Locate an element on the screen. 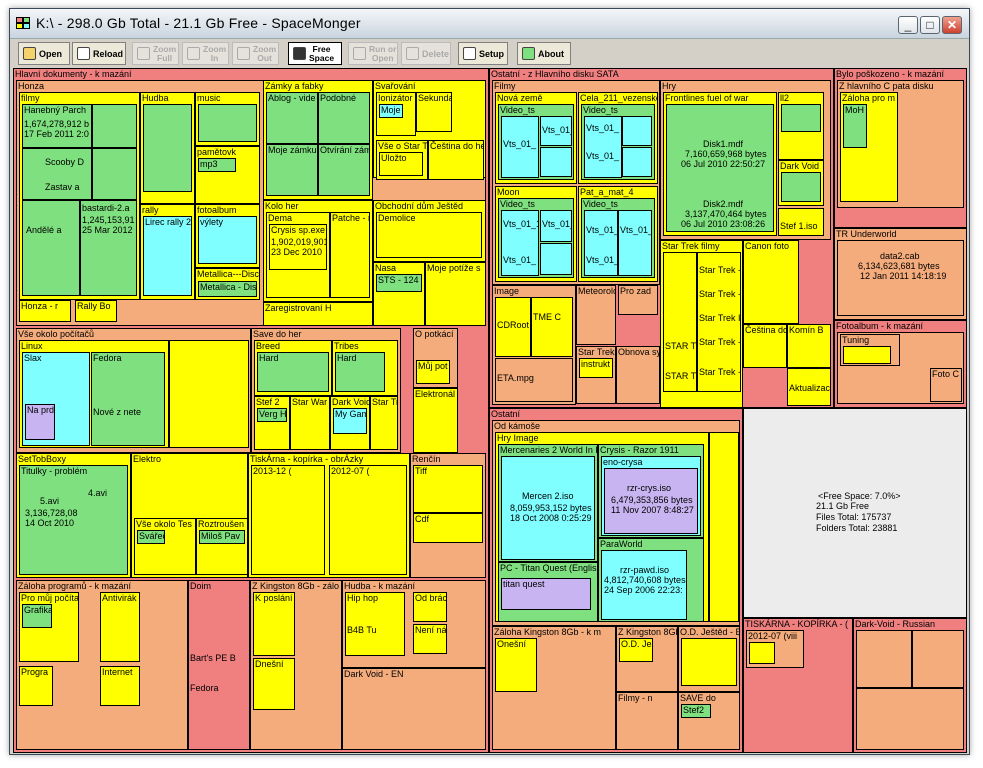 The image size is (983, 768). folder-rallybo: Rally Bo is located at coordinates (96, 311).